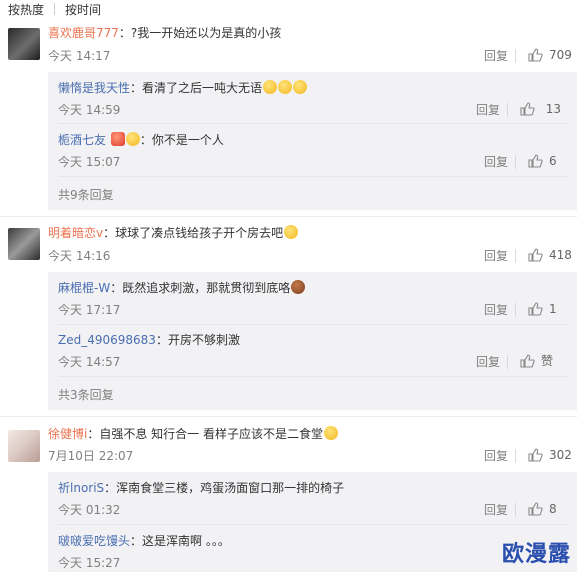 The width and height of the screenshot is (577, 572). Describe the element at coordinates (547, 361) in the screenshot. I see `like-count: 赞` at that location.